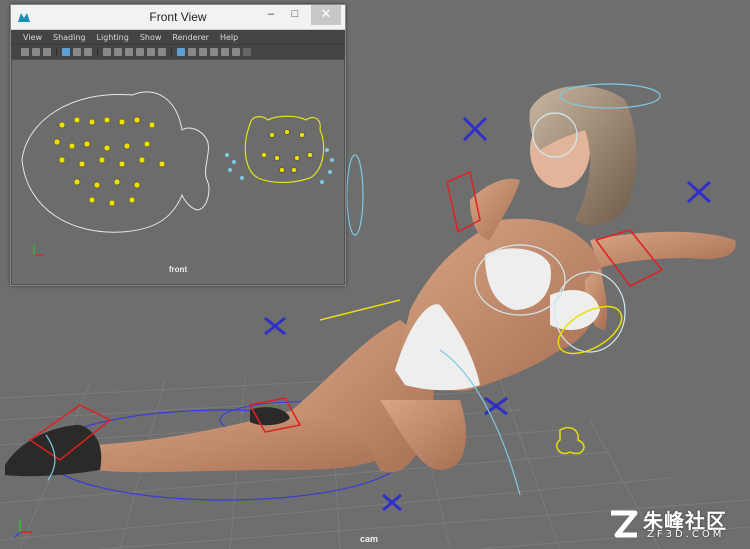 This screenshot has width=750, height=549. What do you see at coordinates (279, 166) in the screenshot?
I see `lip-control-dots` at bounding box center [279, 166].